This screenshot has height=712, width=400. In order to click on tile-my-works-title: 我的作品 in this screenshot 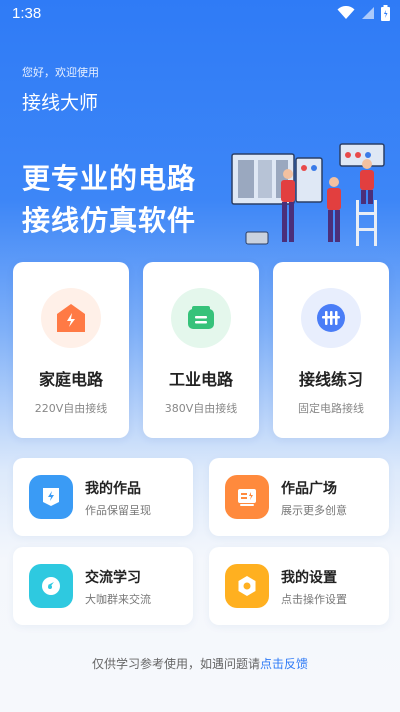, I will do `click(113, 489)`.